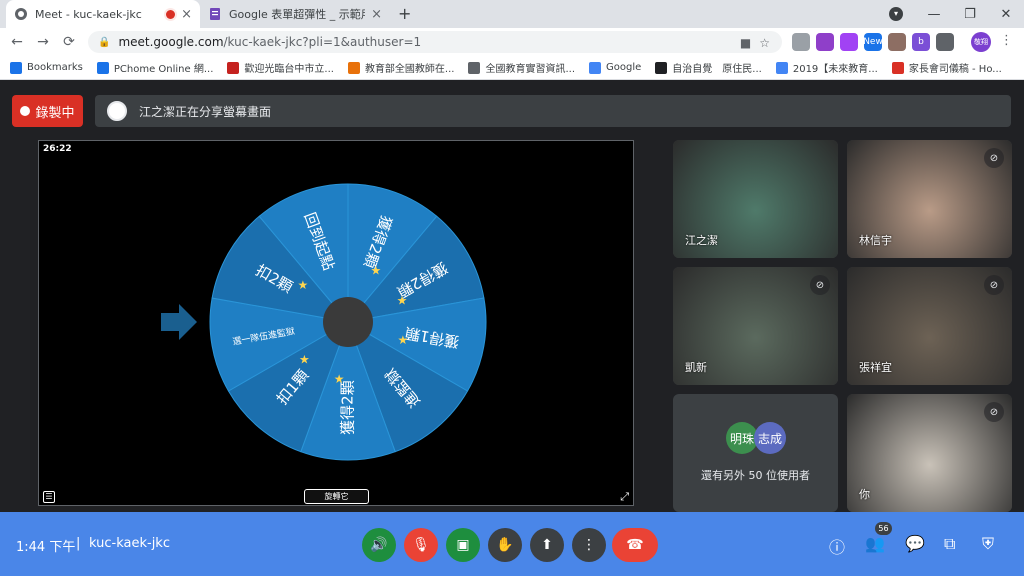  I want to click on window-controls: — ❐ ✕, so click(970, 14).